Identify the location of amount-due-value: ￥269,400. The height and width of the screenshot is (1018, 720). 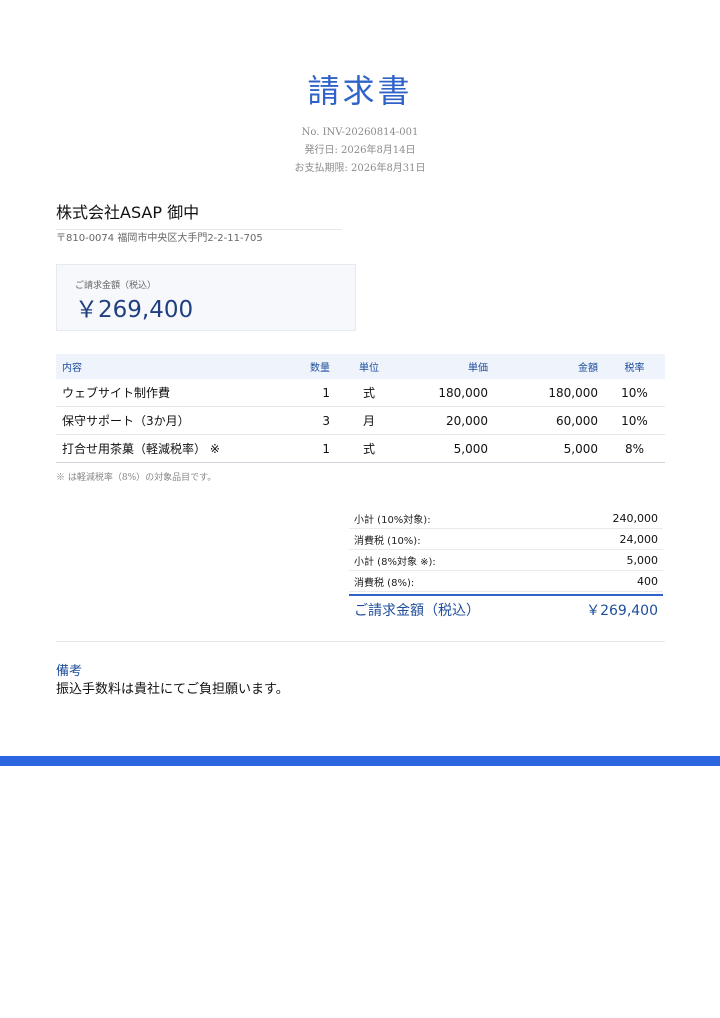
(134, 310).